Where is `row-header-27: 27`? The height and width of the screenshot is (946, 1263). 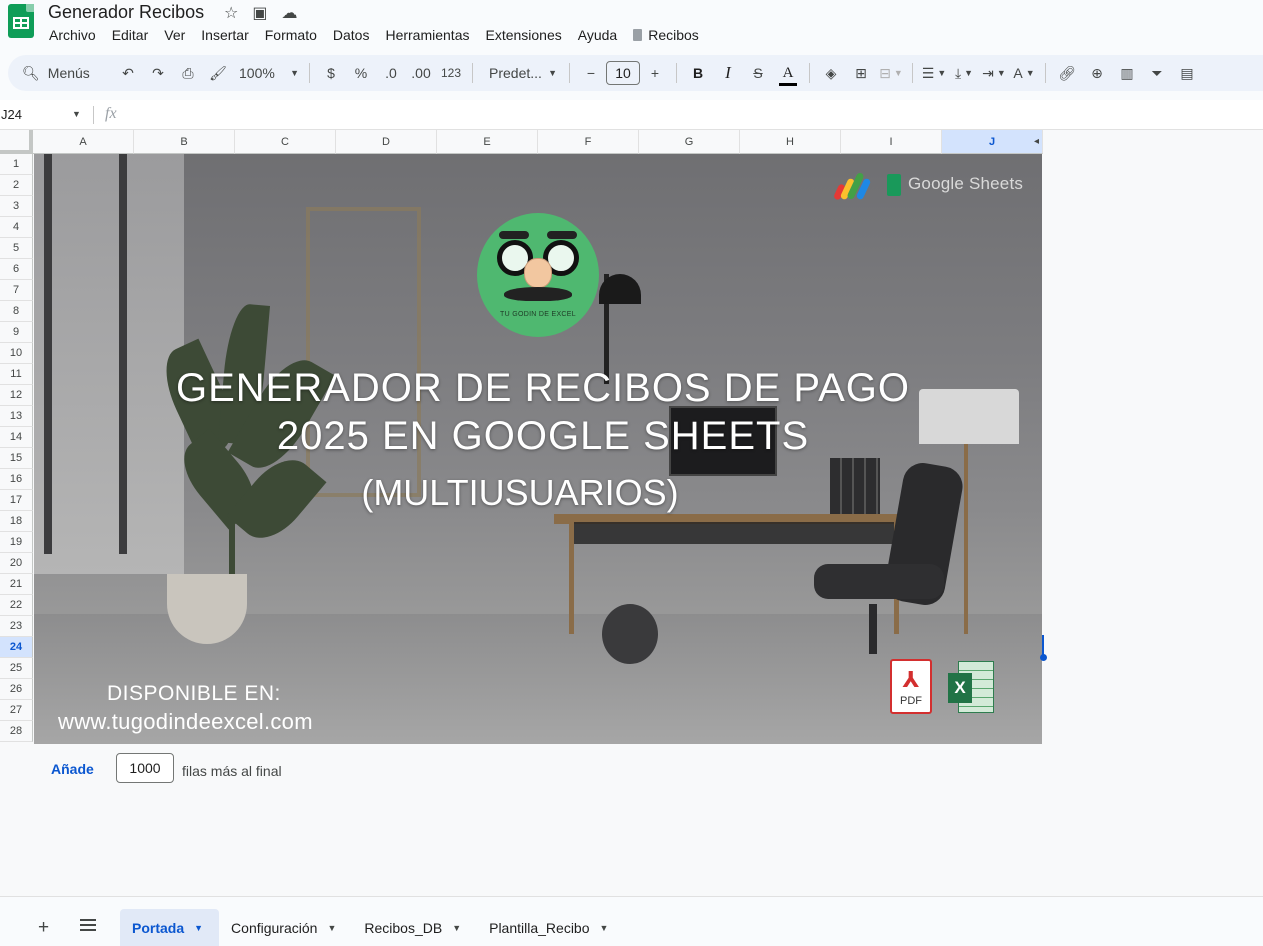
row-header-27: 27 is located at coordinates (16, 710).